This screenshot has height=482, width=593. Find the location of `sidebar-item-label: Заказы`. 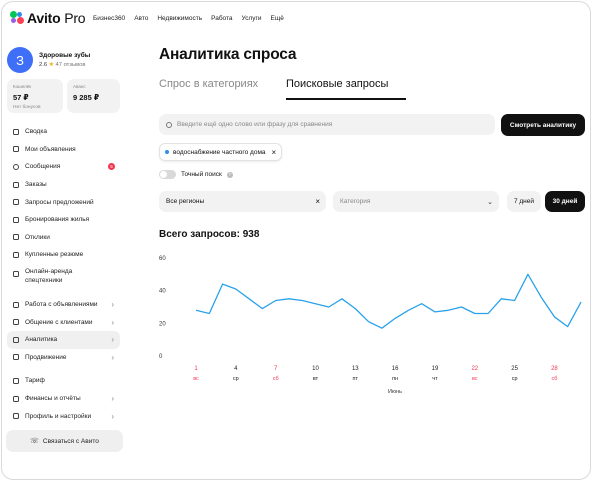

sidebar-item-label: Заказы is located at coordinates (36, 185).